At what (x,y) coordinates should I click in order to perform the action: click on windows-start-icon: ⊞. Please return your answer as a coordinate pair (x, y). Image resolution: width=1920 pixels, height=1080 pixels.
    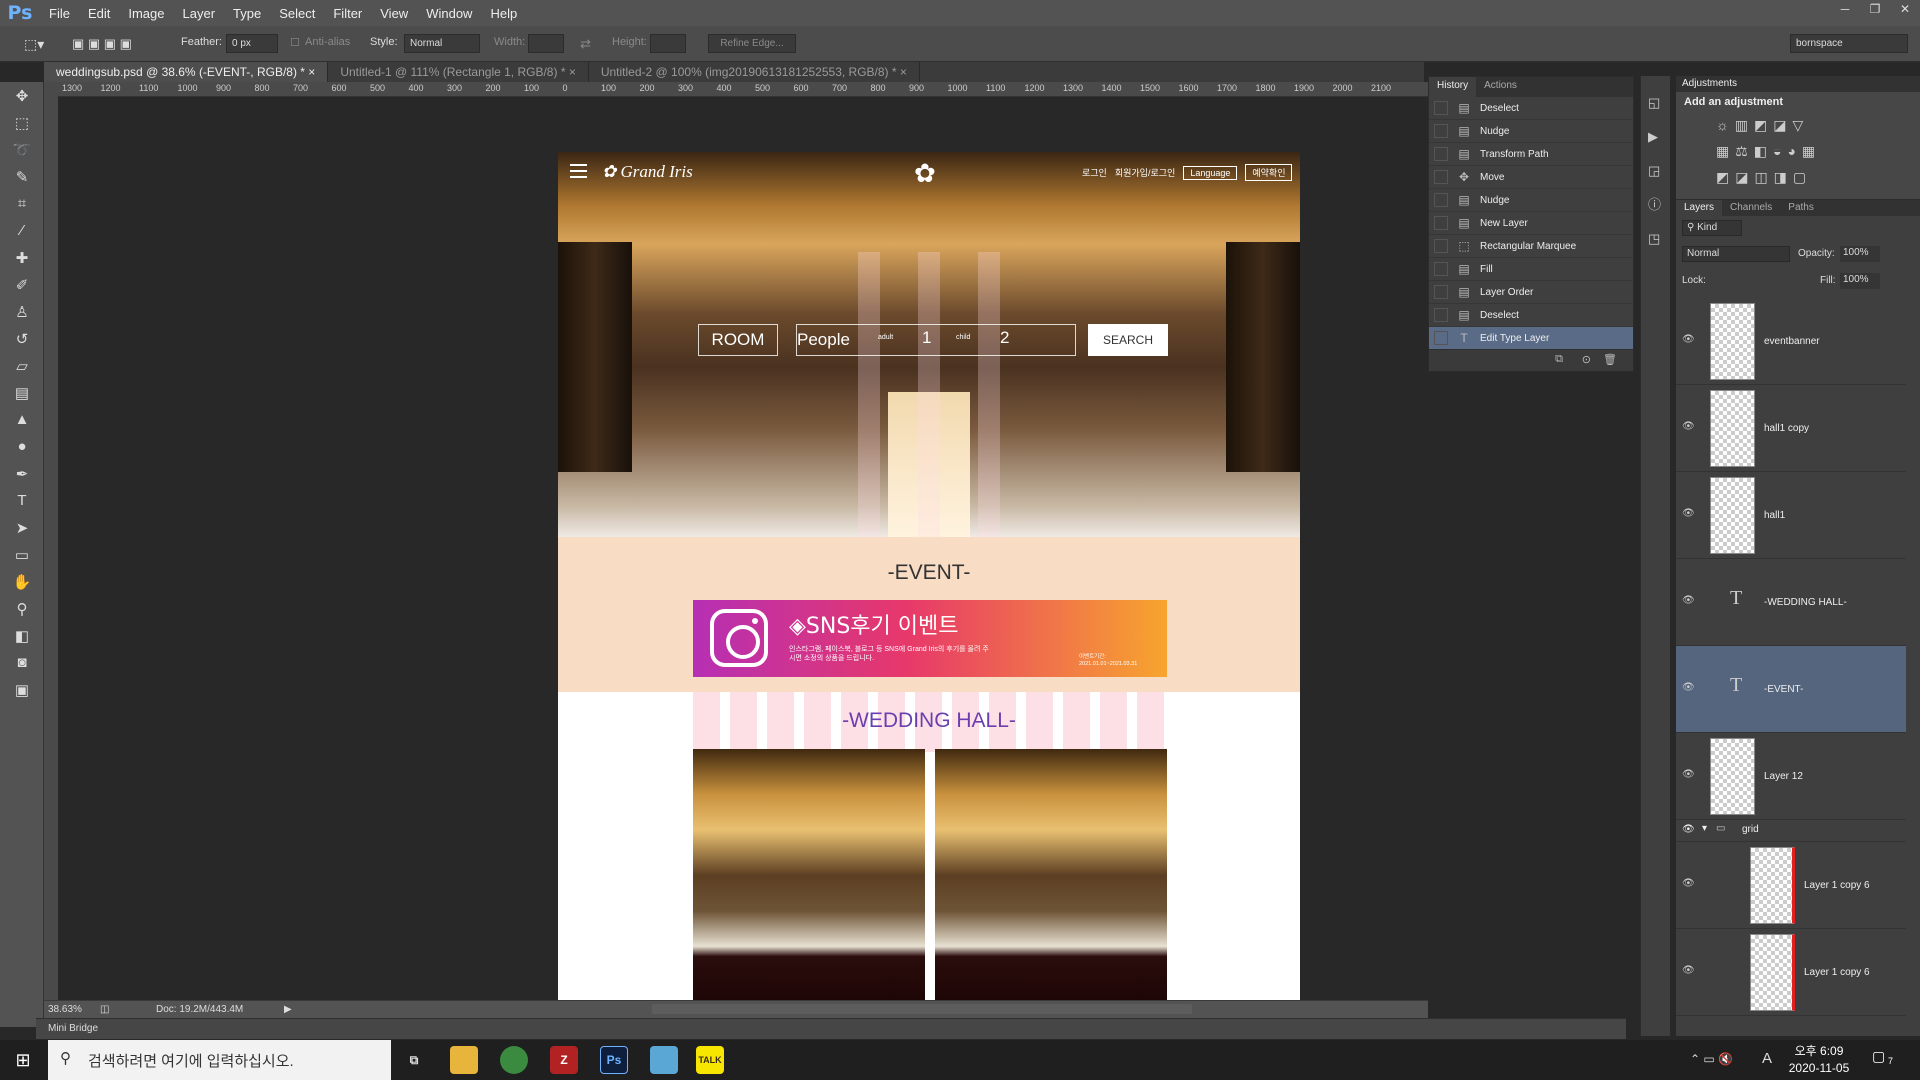
    Looking at the image, I should click on (23, 1060).